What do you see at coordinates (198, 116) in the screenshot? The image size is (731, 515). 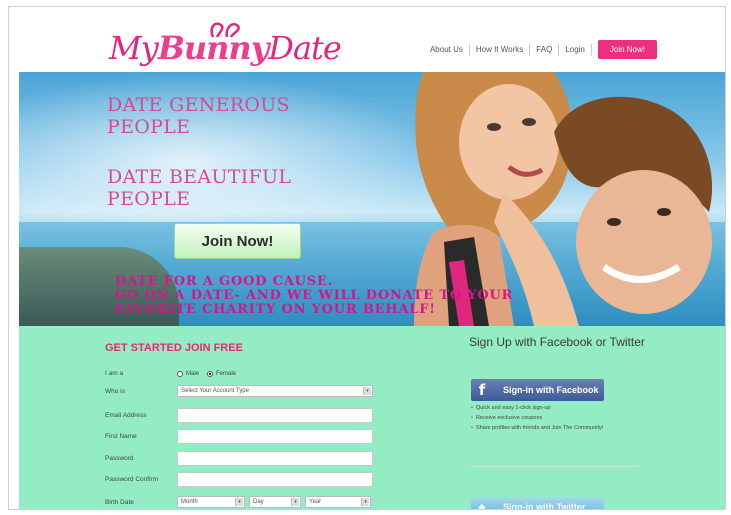 I see `hero-headline-generous: DATE GENEROUS PEOPLE` at bounding box center [198, 116].